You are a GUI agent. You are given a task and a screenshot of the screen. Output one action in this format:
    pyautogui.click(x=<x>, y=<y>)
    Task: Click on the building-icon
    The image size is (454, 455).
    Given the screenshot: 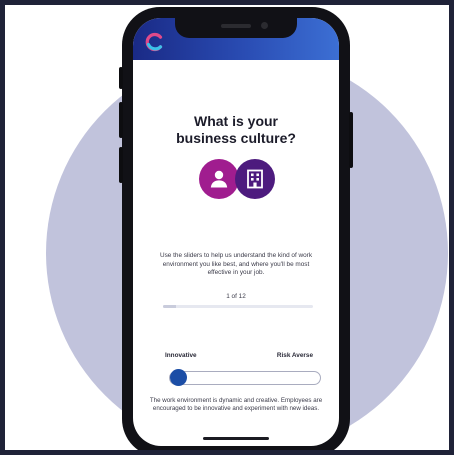 What is the action you would take?
    pyautogui.click(x=255, y=179)
    